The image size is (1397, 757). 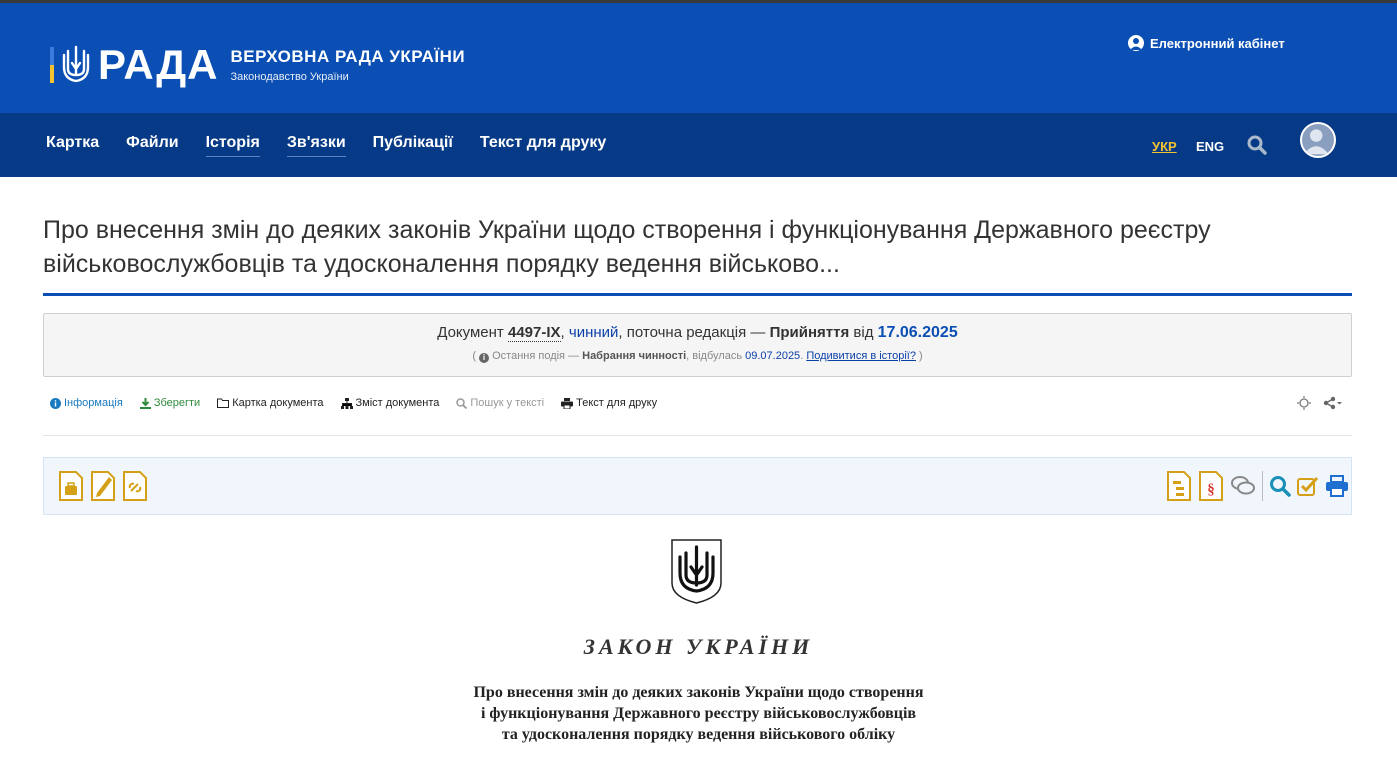 I want to click on document-link-icon, so click(x=135, y=486).